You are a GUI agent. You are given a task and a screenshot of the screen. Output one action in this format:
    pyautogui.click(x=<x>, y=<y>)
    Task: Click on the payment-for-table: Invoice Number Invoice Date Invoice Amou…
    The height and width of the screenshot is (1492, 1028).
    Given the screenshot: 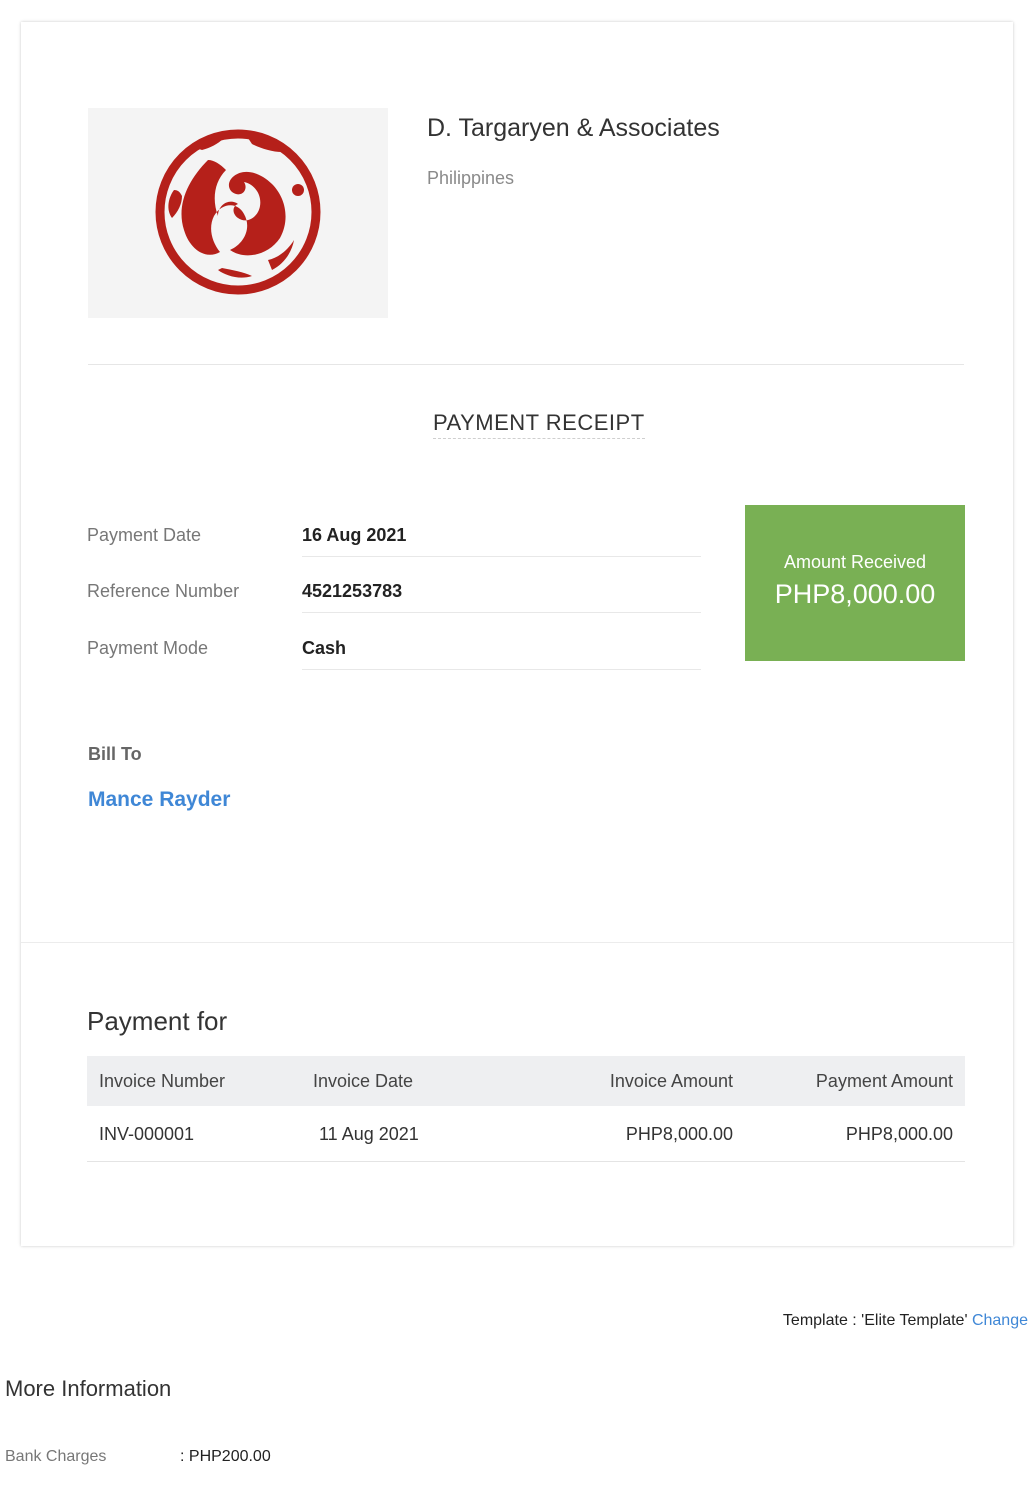 What is the action you would take?
    pyautogui.click(x=526, y=1109)
    